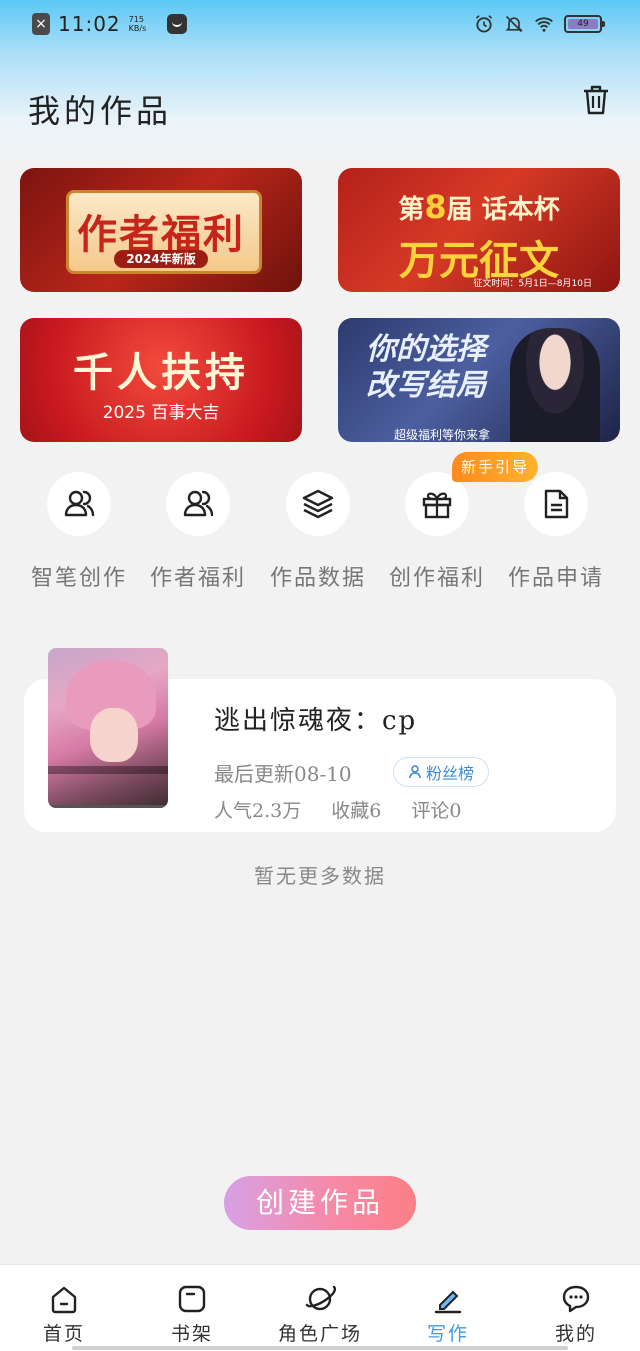 This screenshot has width=640, height=1351. What do you see at coordinates (532, 284) in the screenshot?
I see `banner-note: 征文时间：5月1日—8月10日` at bounding box center [532, 284].